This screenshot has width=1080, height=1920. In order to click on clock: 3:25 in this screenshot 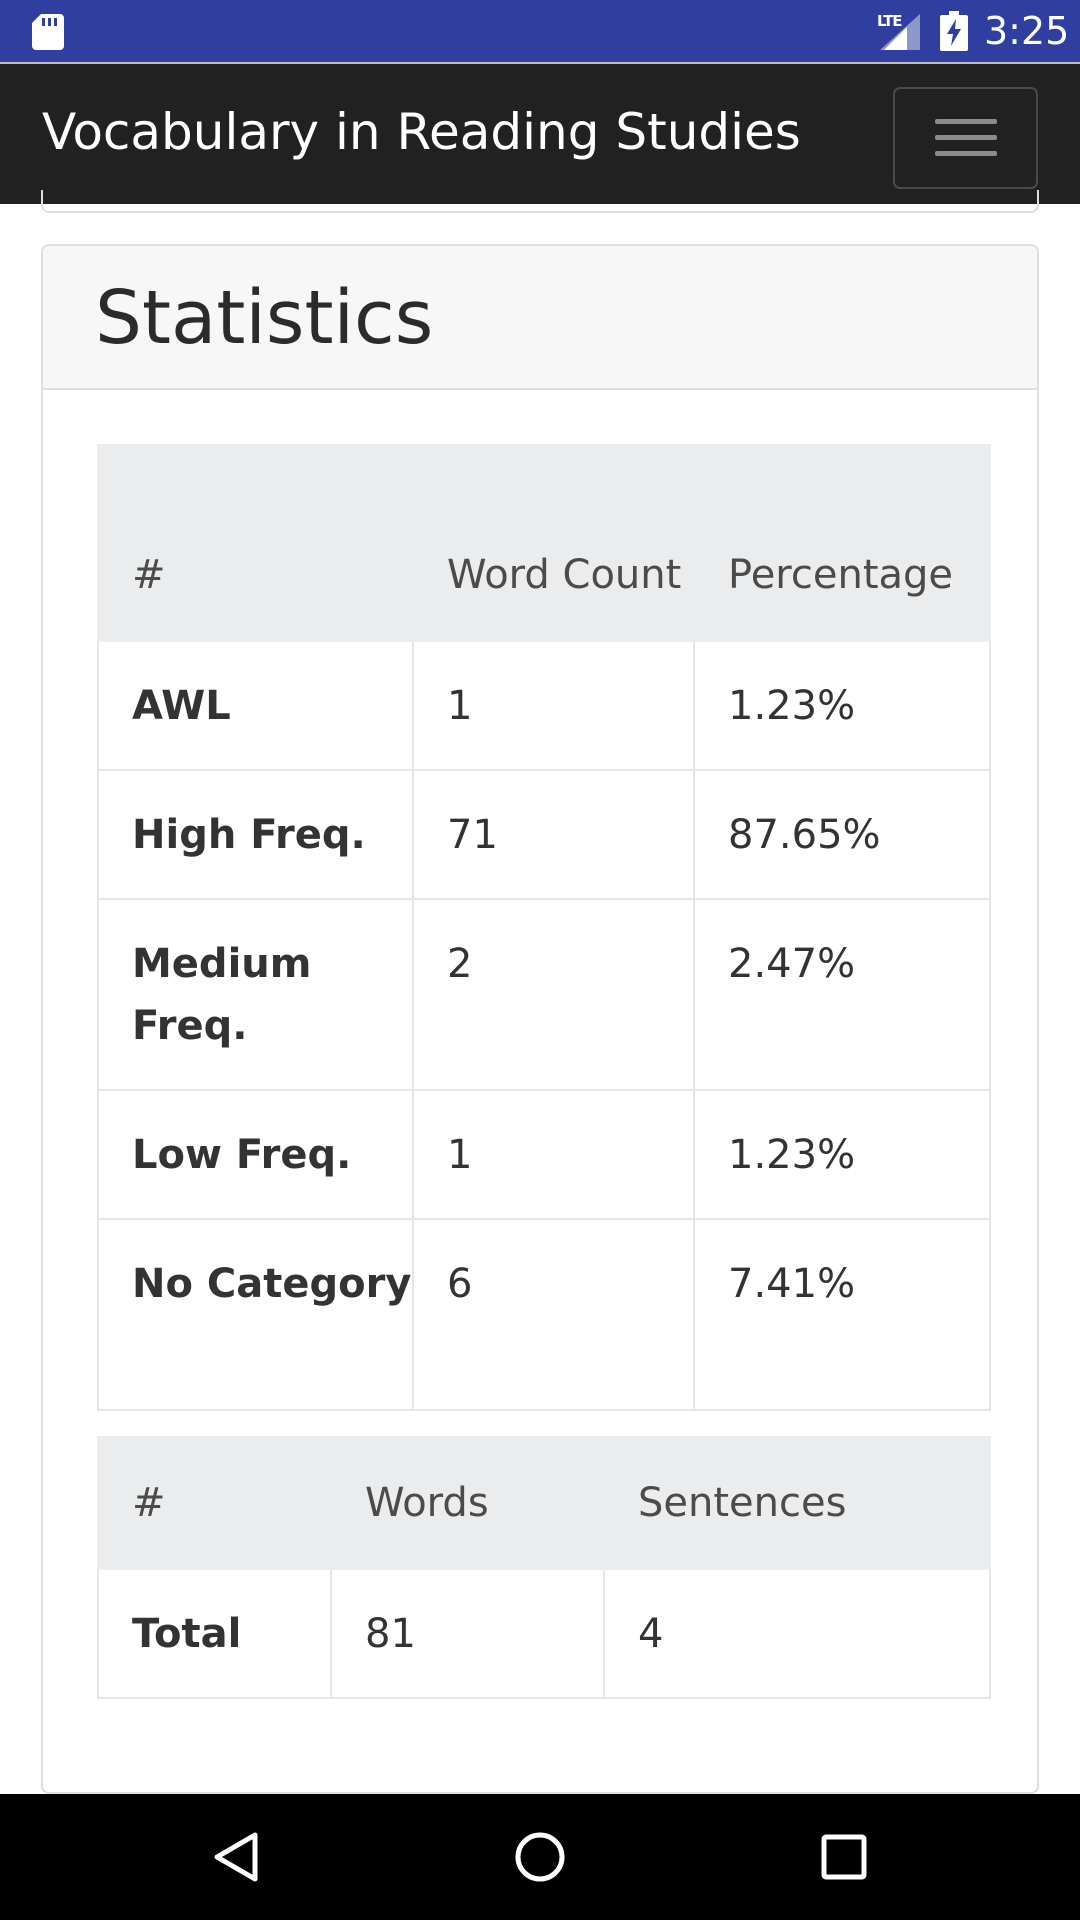, I will do `click(1027, 31)`.